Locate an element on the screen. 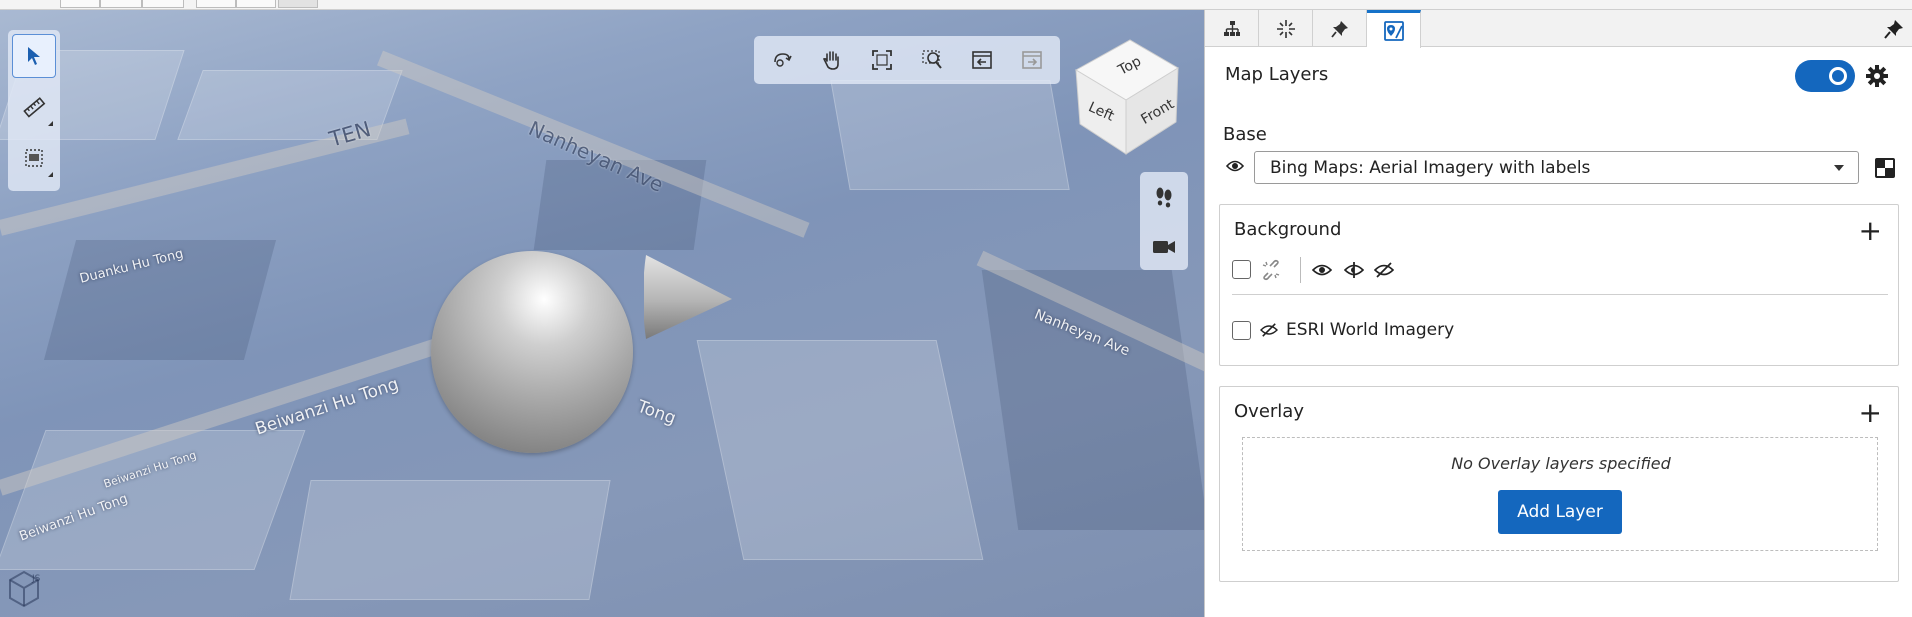 Image resolution: width=1912 pixels, height=617 pixels. view-forward-icon is located at coordinates (1031, 60).